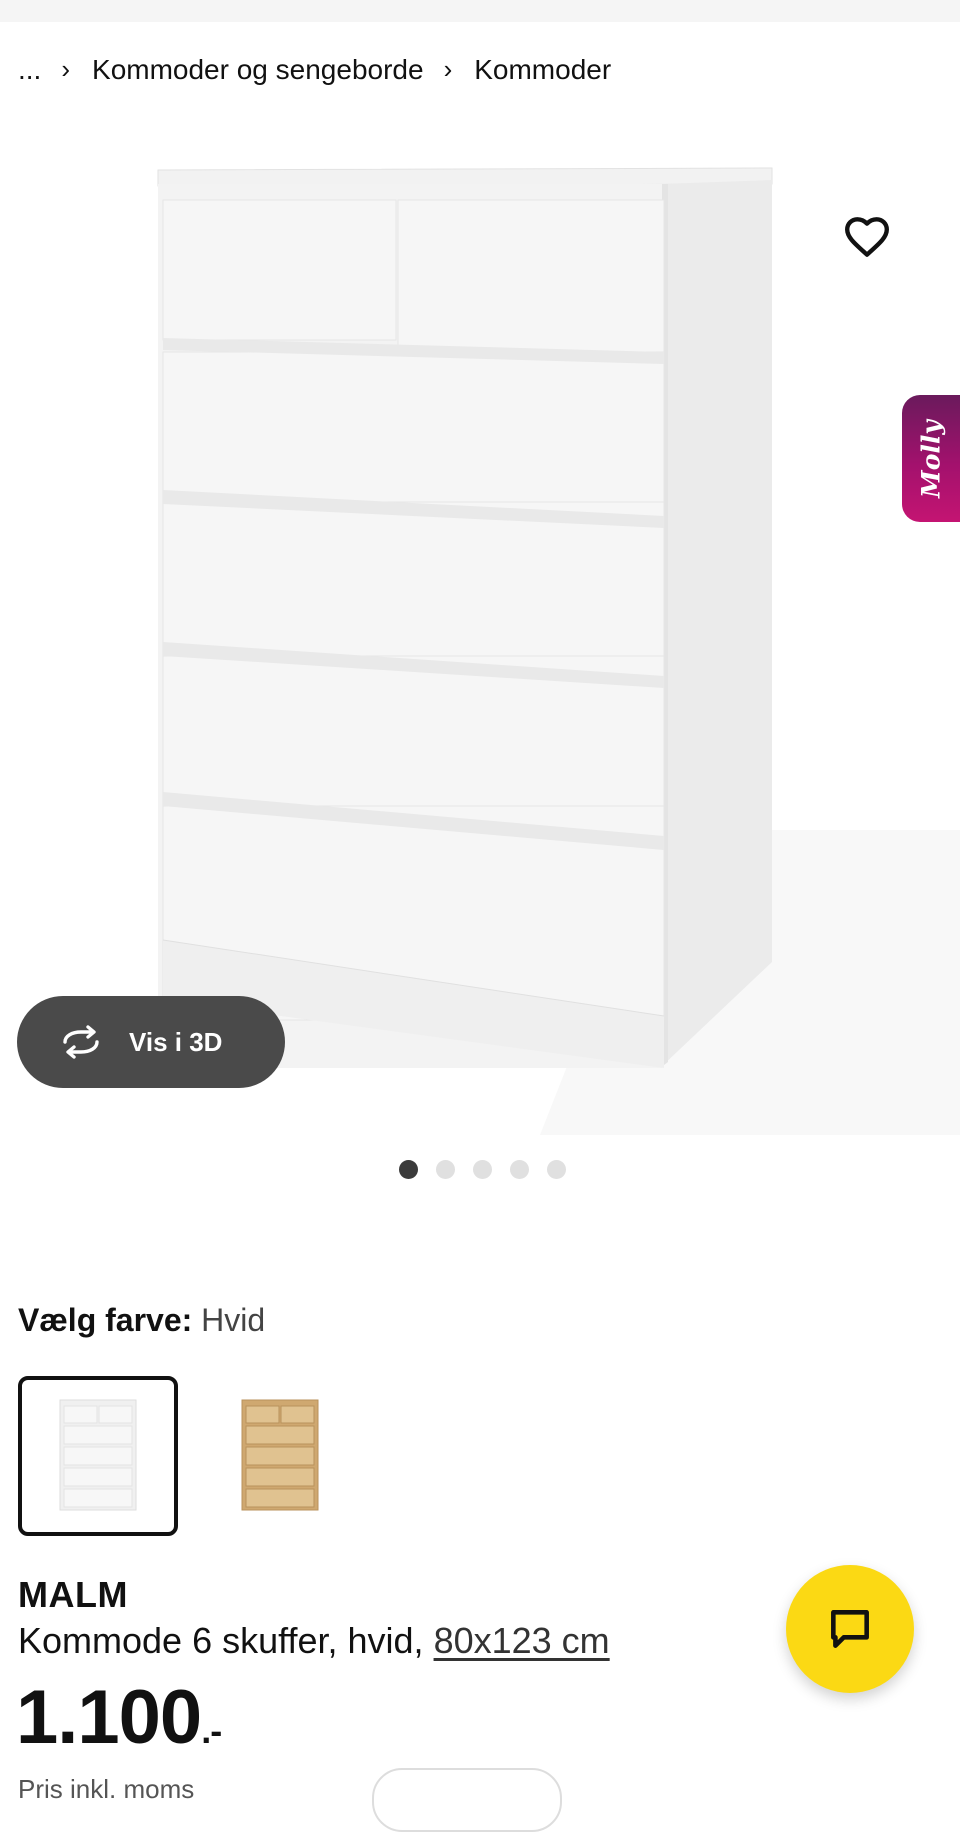  I want to click on chat-bubble-icon, so click(850, 1629).